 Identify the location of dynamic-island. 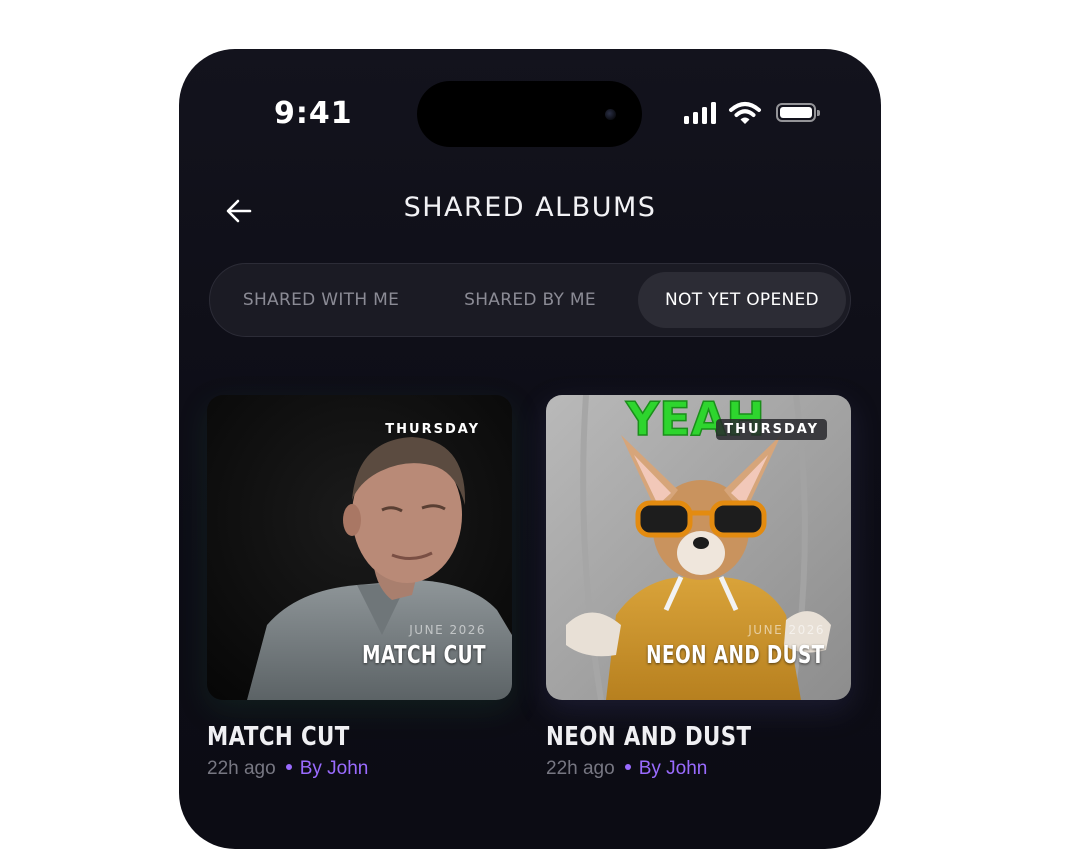
(529, 114).